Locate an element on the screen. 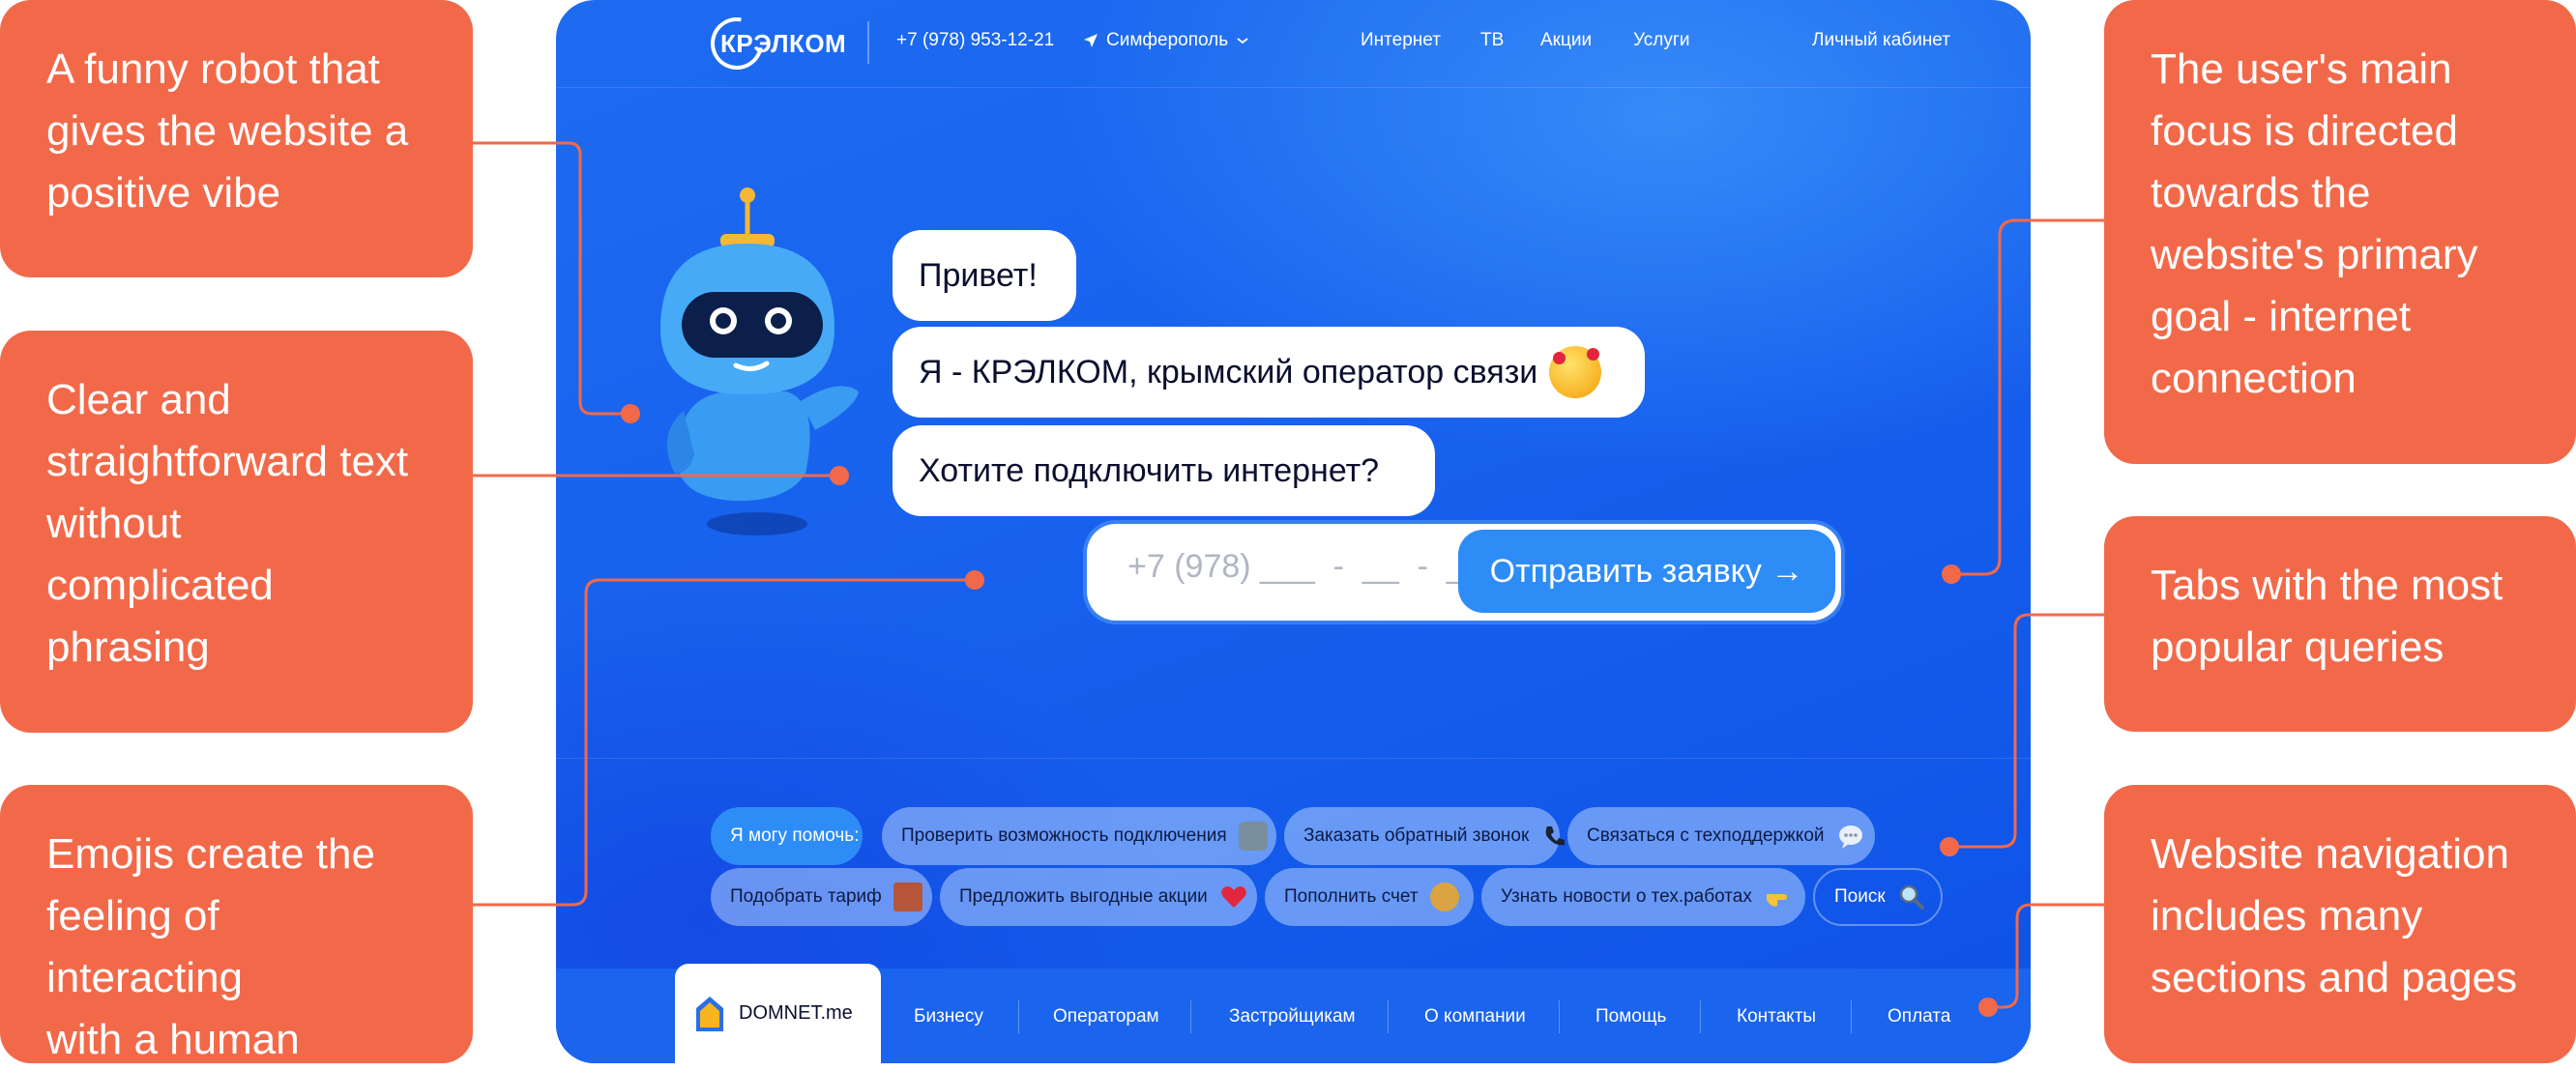 The width and height of the screenshot is (2576, 1071). phone-request-form: Отправить заявку → is located at coordinates (1464, 572).